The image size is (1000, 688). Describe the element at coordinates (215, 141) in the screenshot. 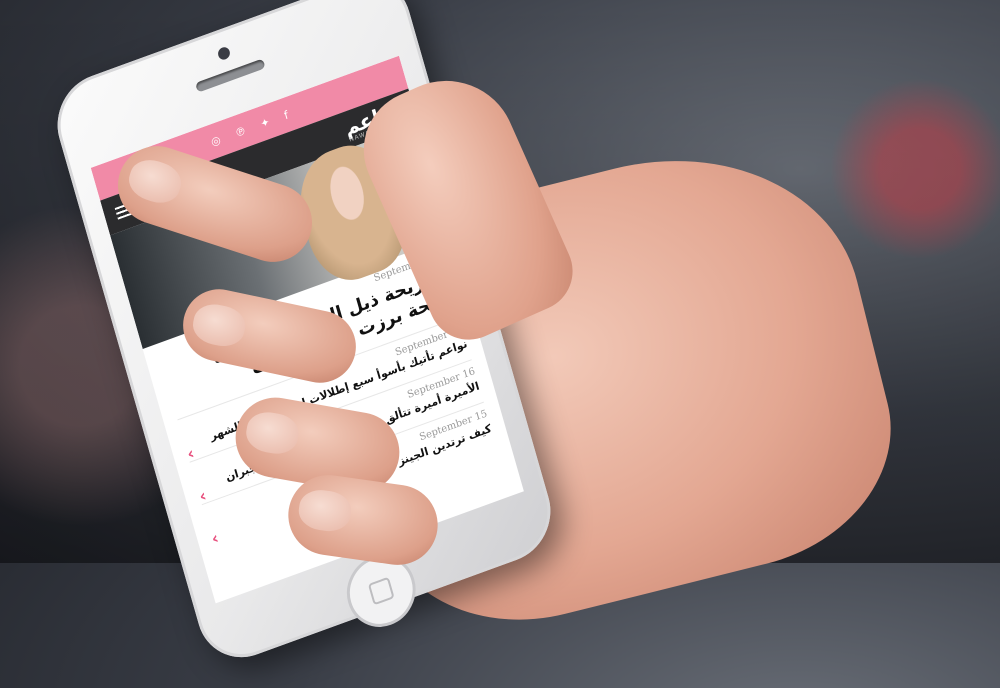

I see `instagram-icon: ◎` at that location.